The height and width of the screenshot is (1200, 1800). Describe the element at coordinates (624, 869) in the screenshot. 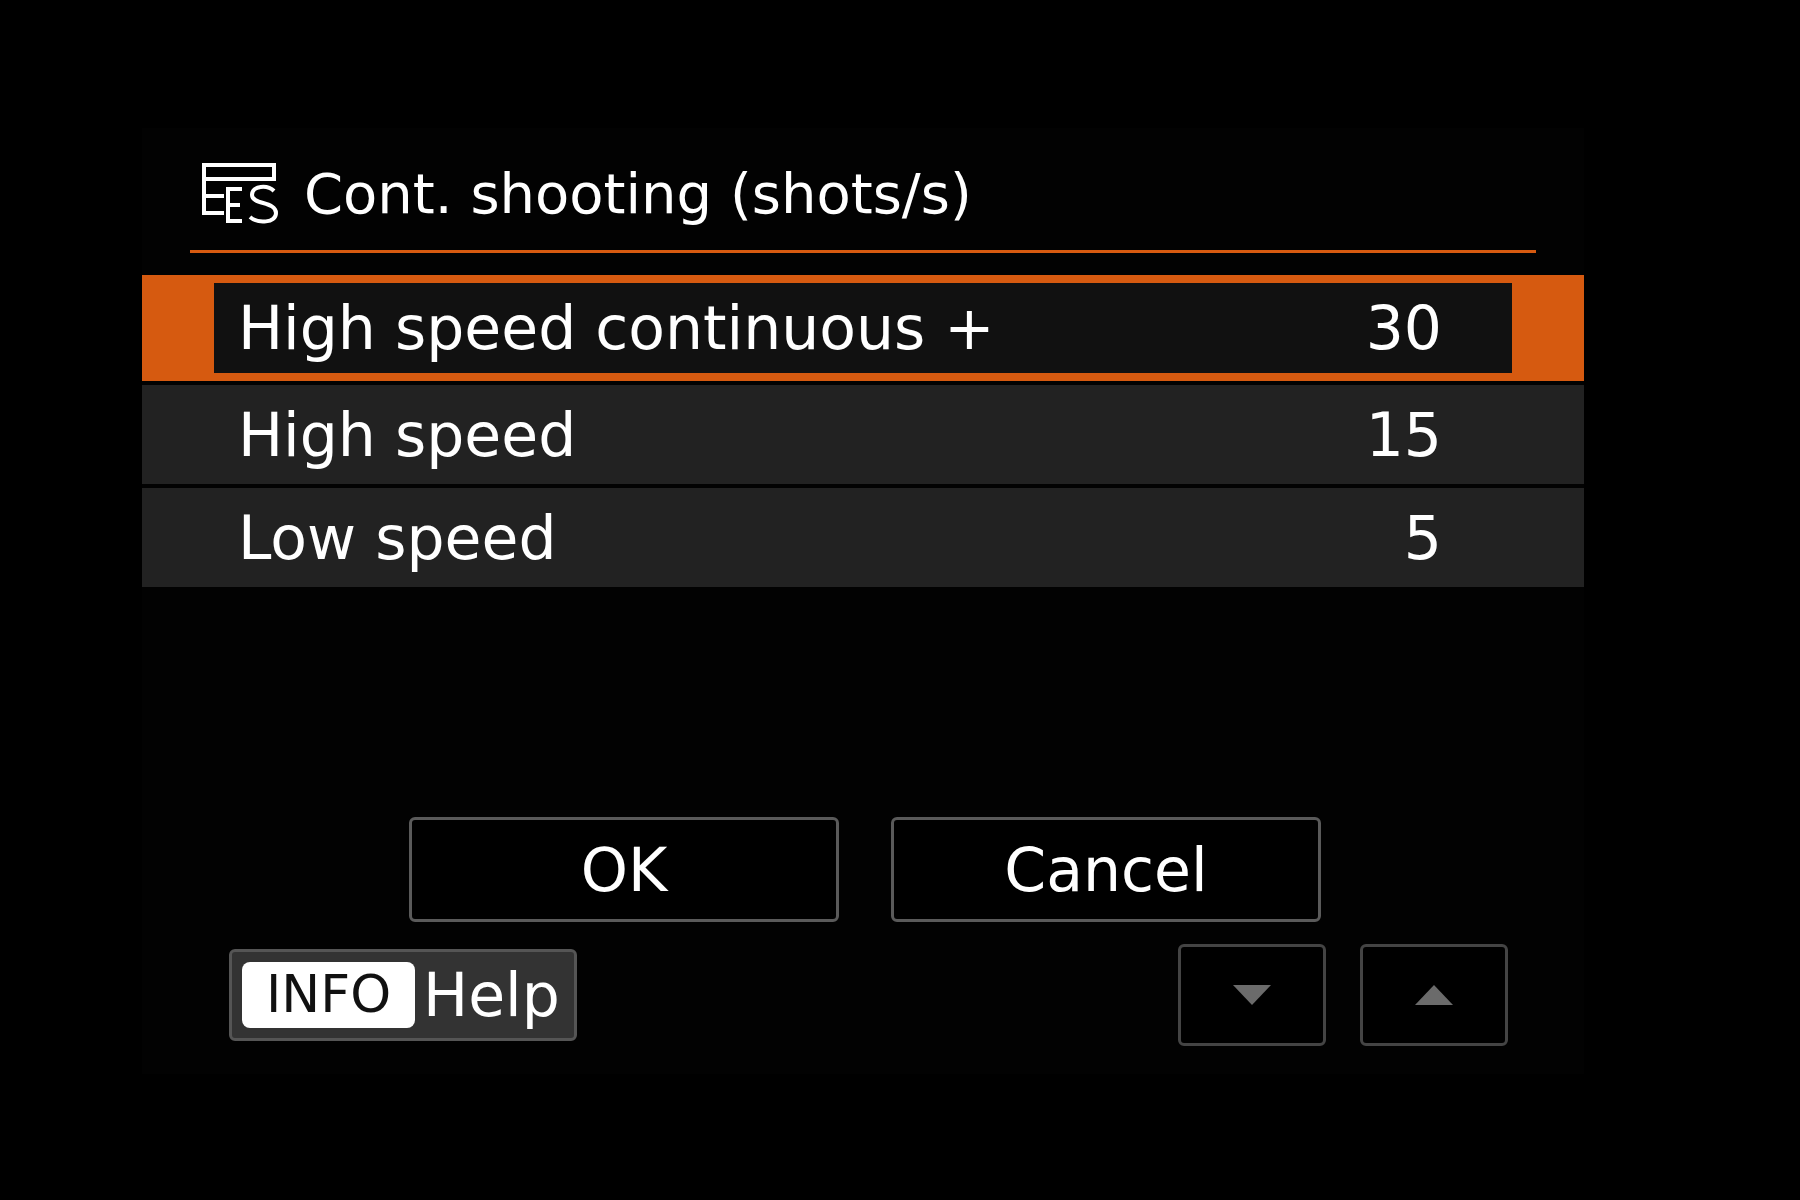

I see `dialog-button: OK` at that location.